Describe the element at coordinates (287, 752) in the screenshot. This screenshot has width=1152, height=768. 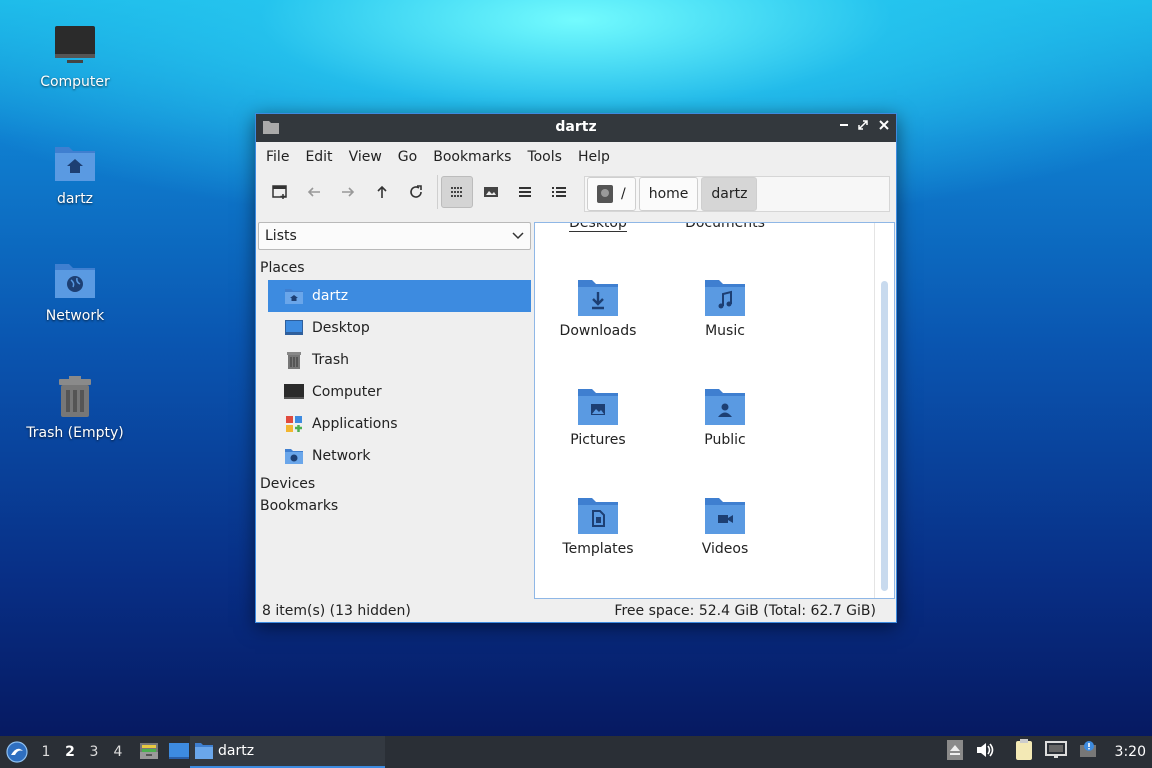
I see `taskbar-task-dartz: dartz` at that location.